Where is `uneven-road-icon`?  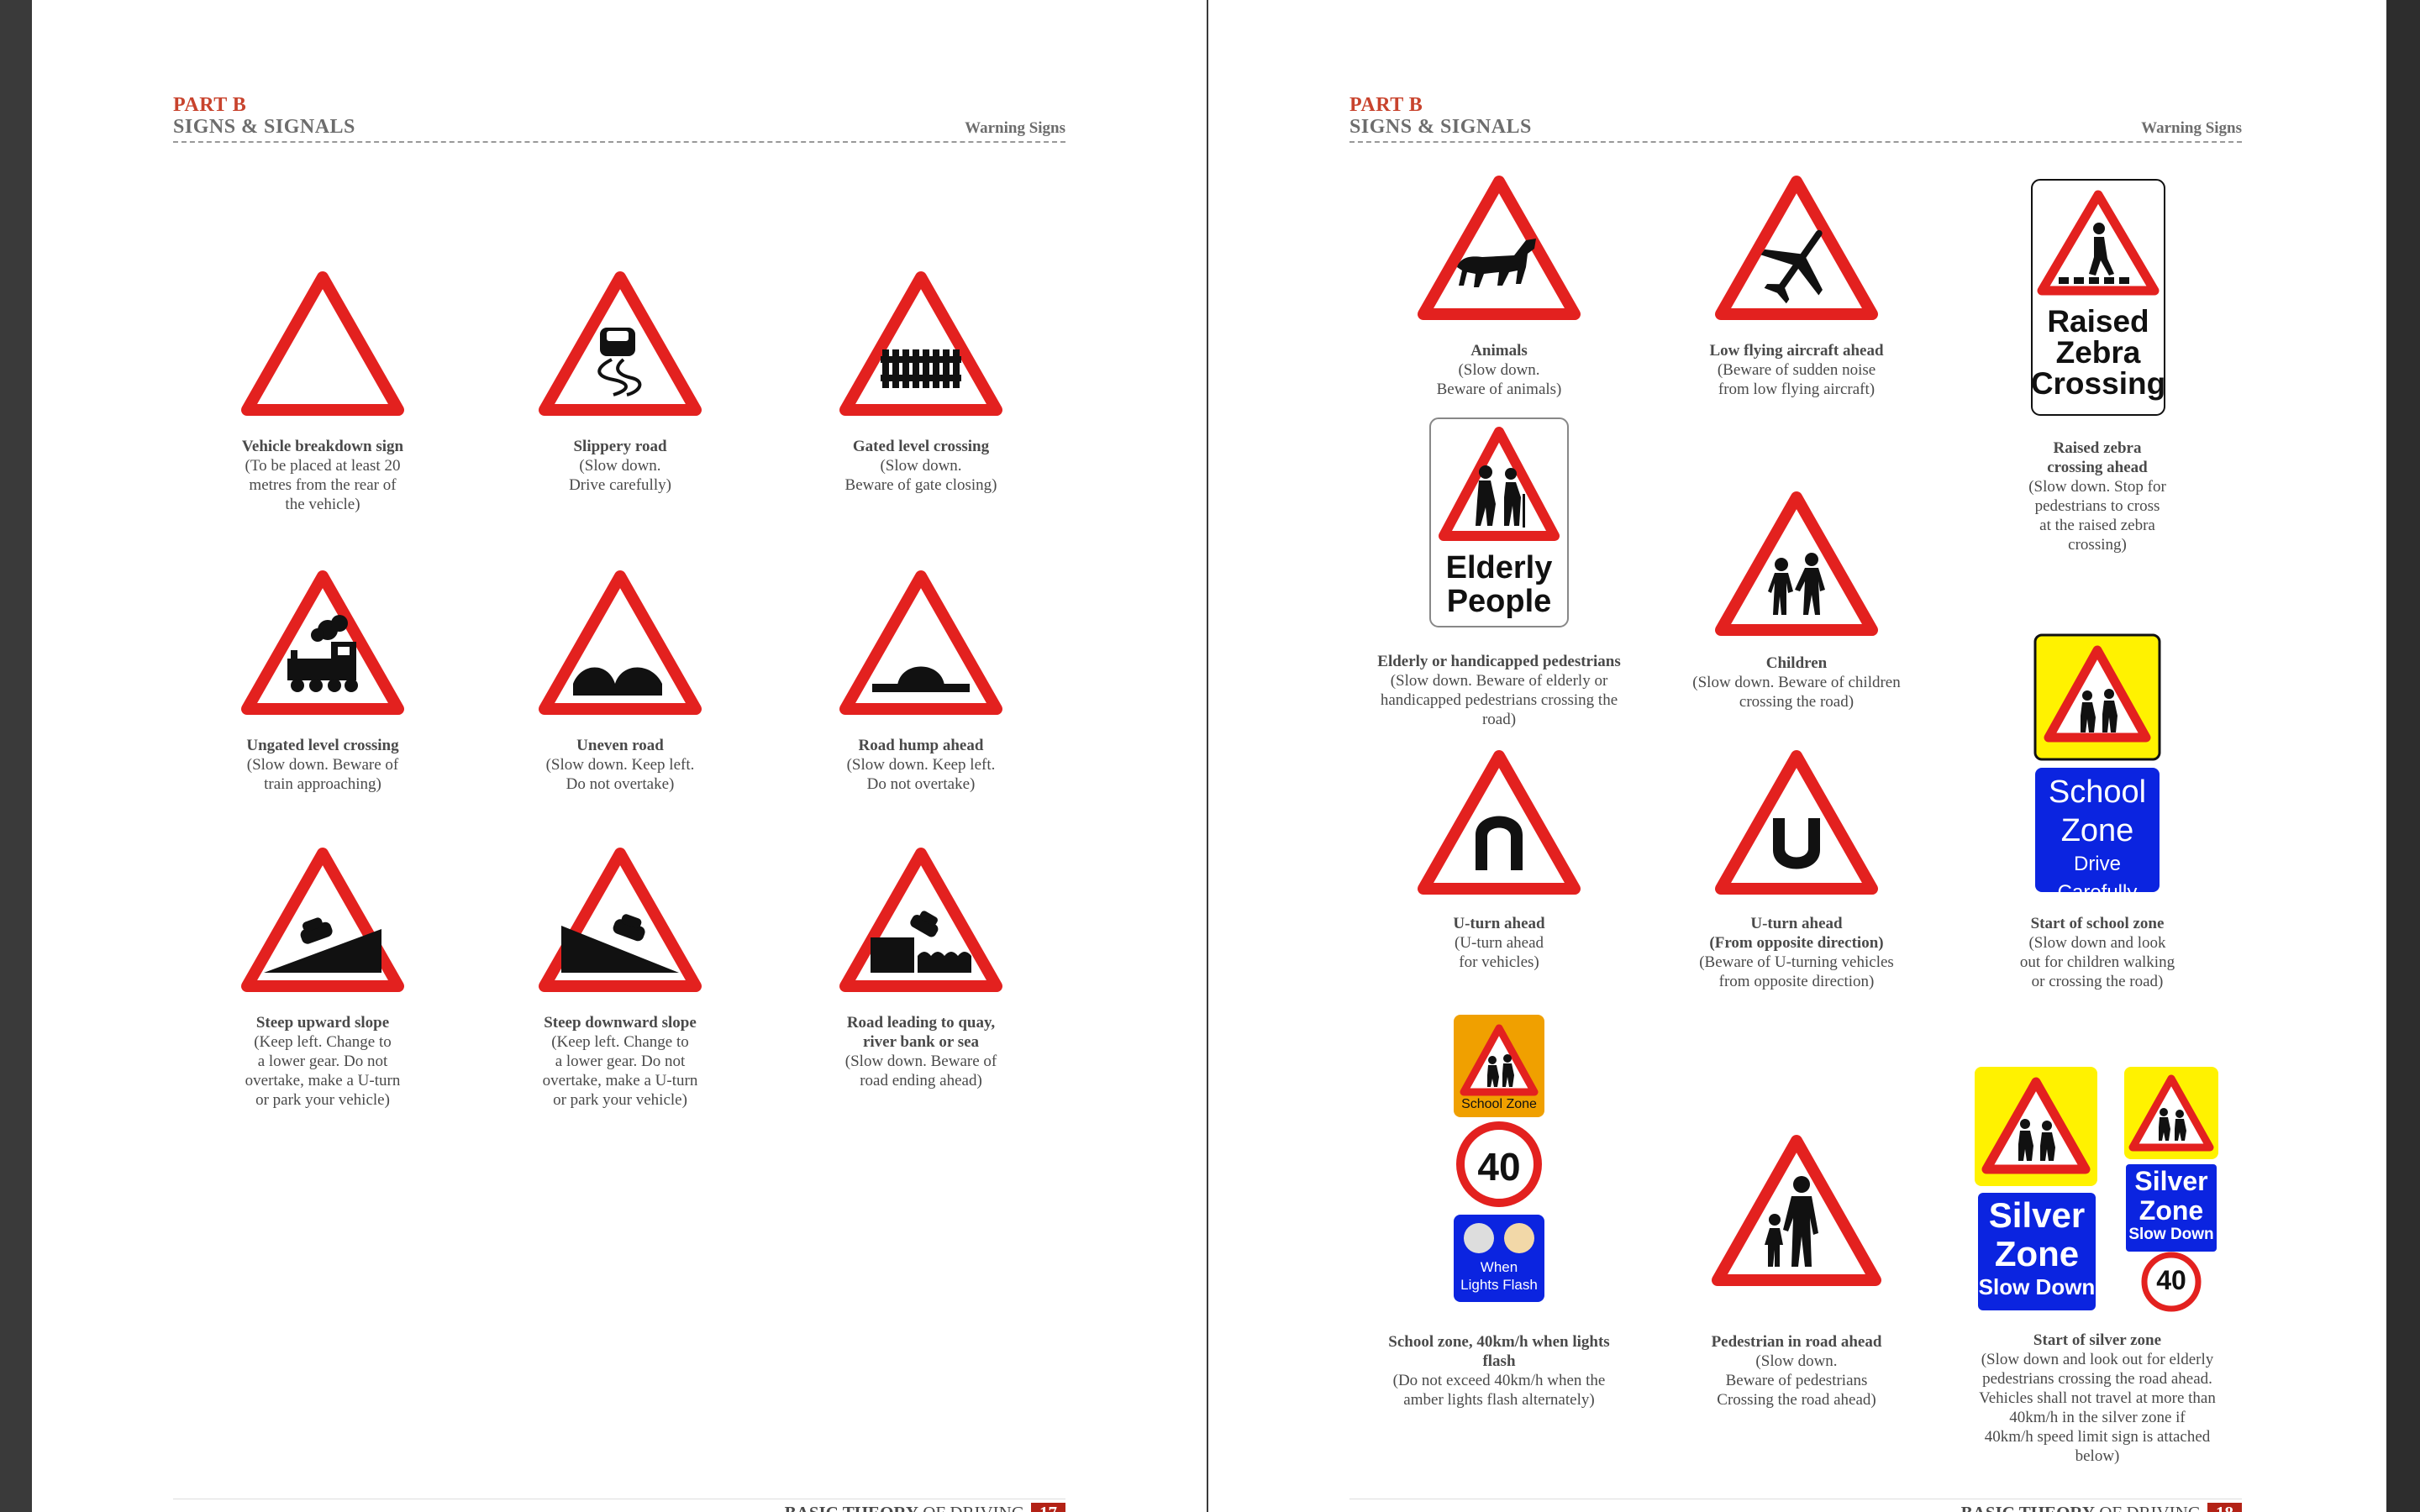 uneven-road-icon is located at coordinates (620, 642).